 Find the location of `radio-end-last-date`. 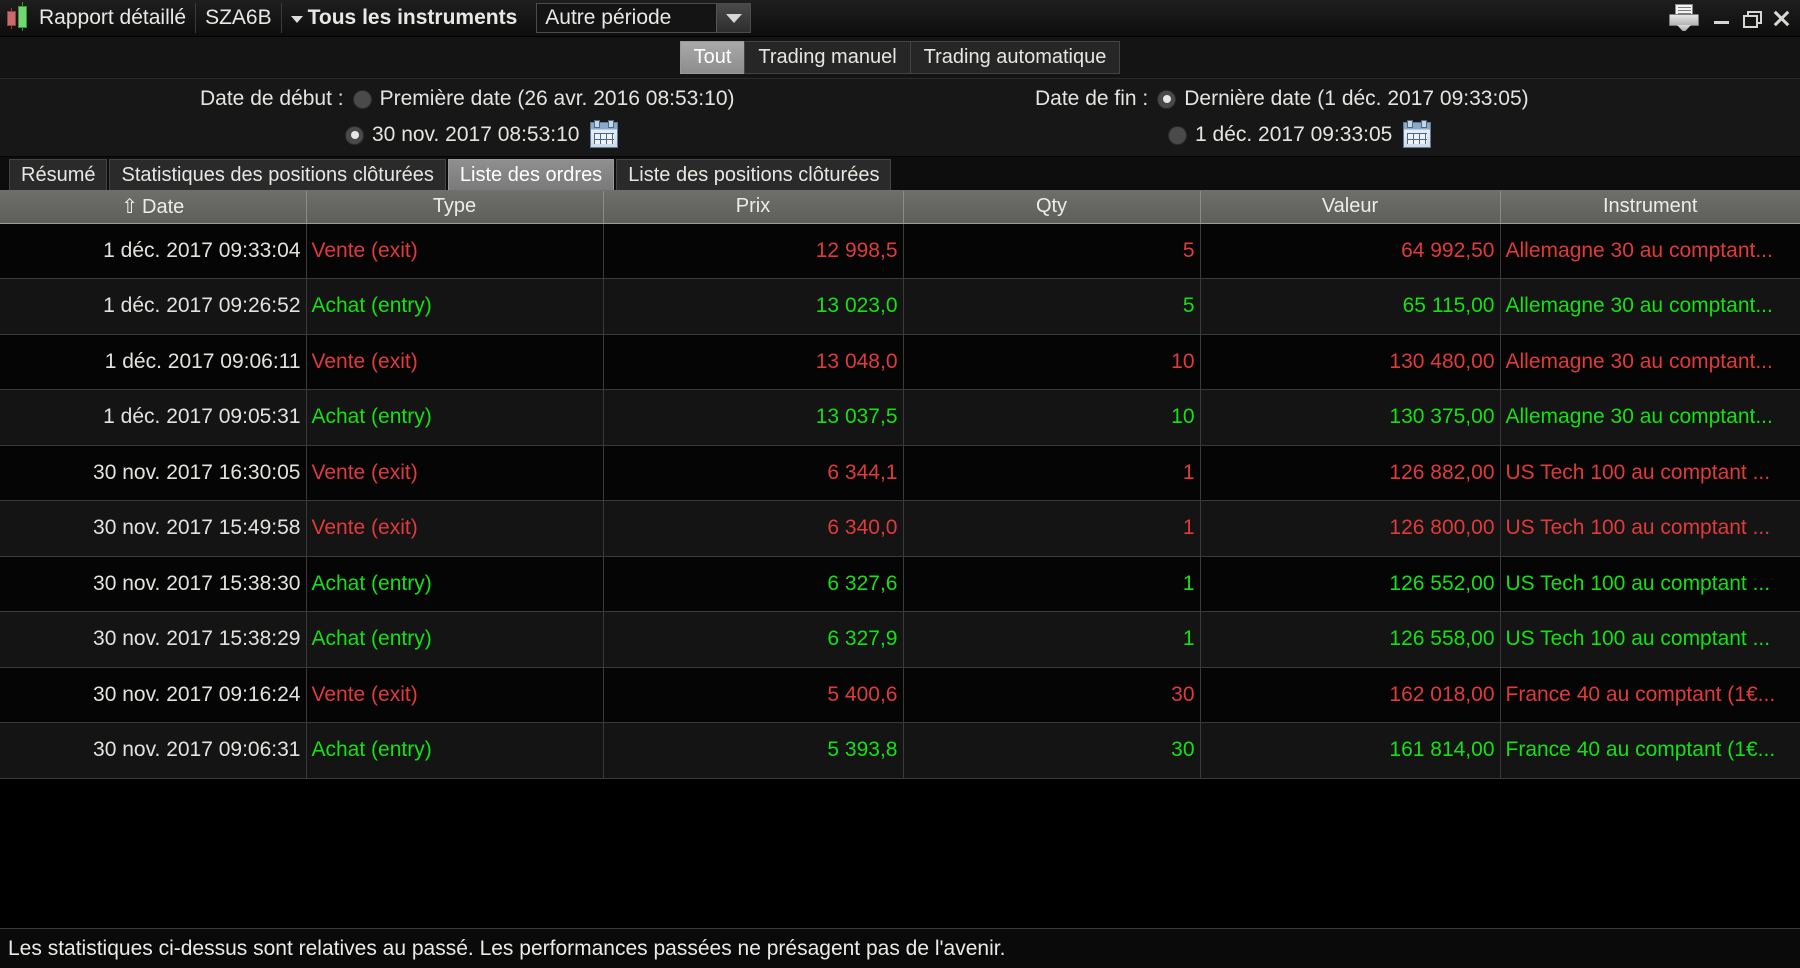

radio-end-last-date is located at coordinates (1167, 99).